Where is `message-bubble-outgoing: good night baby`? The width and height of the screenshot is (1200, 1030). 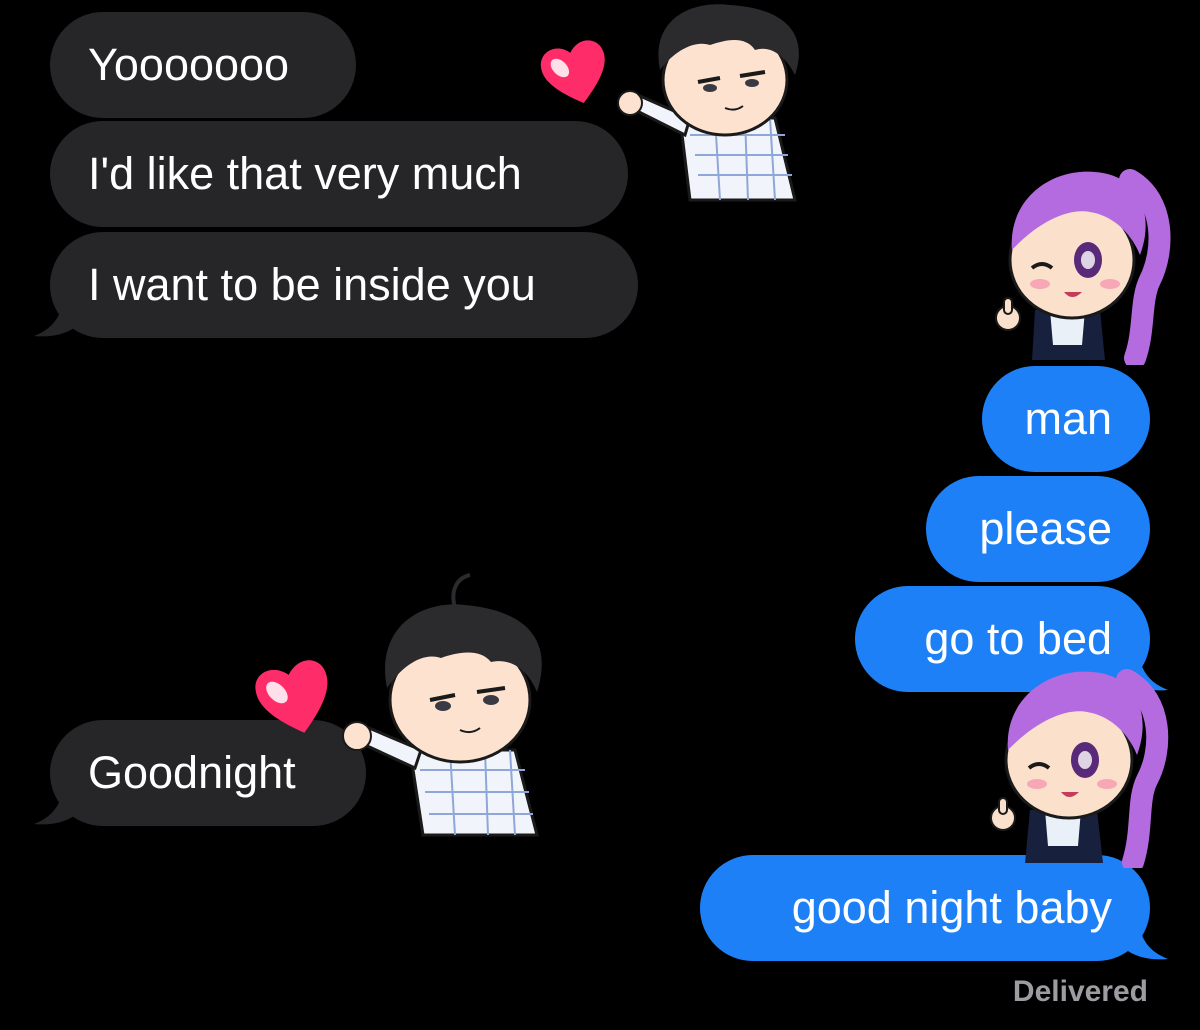
message-bubble-outgoing: good night baby is located at coordinates (925, 908).